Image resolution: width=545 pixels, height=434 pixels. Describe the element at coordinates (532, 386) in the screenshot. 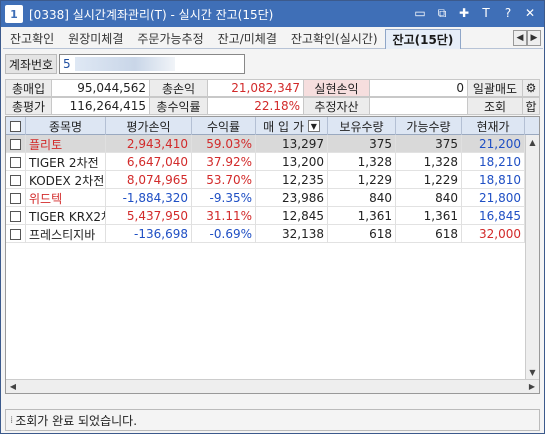

I see `scroll-right-icon: ▶` at that location.